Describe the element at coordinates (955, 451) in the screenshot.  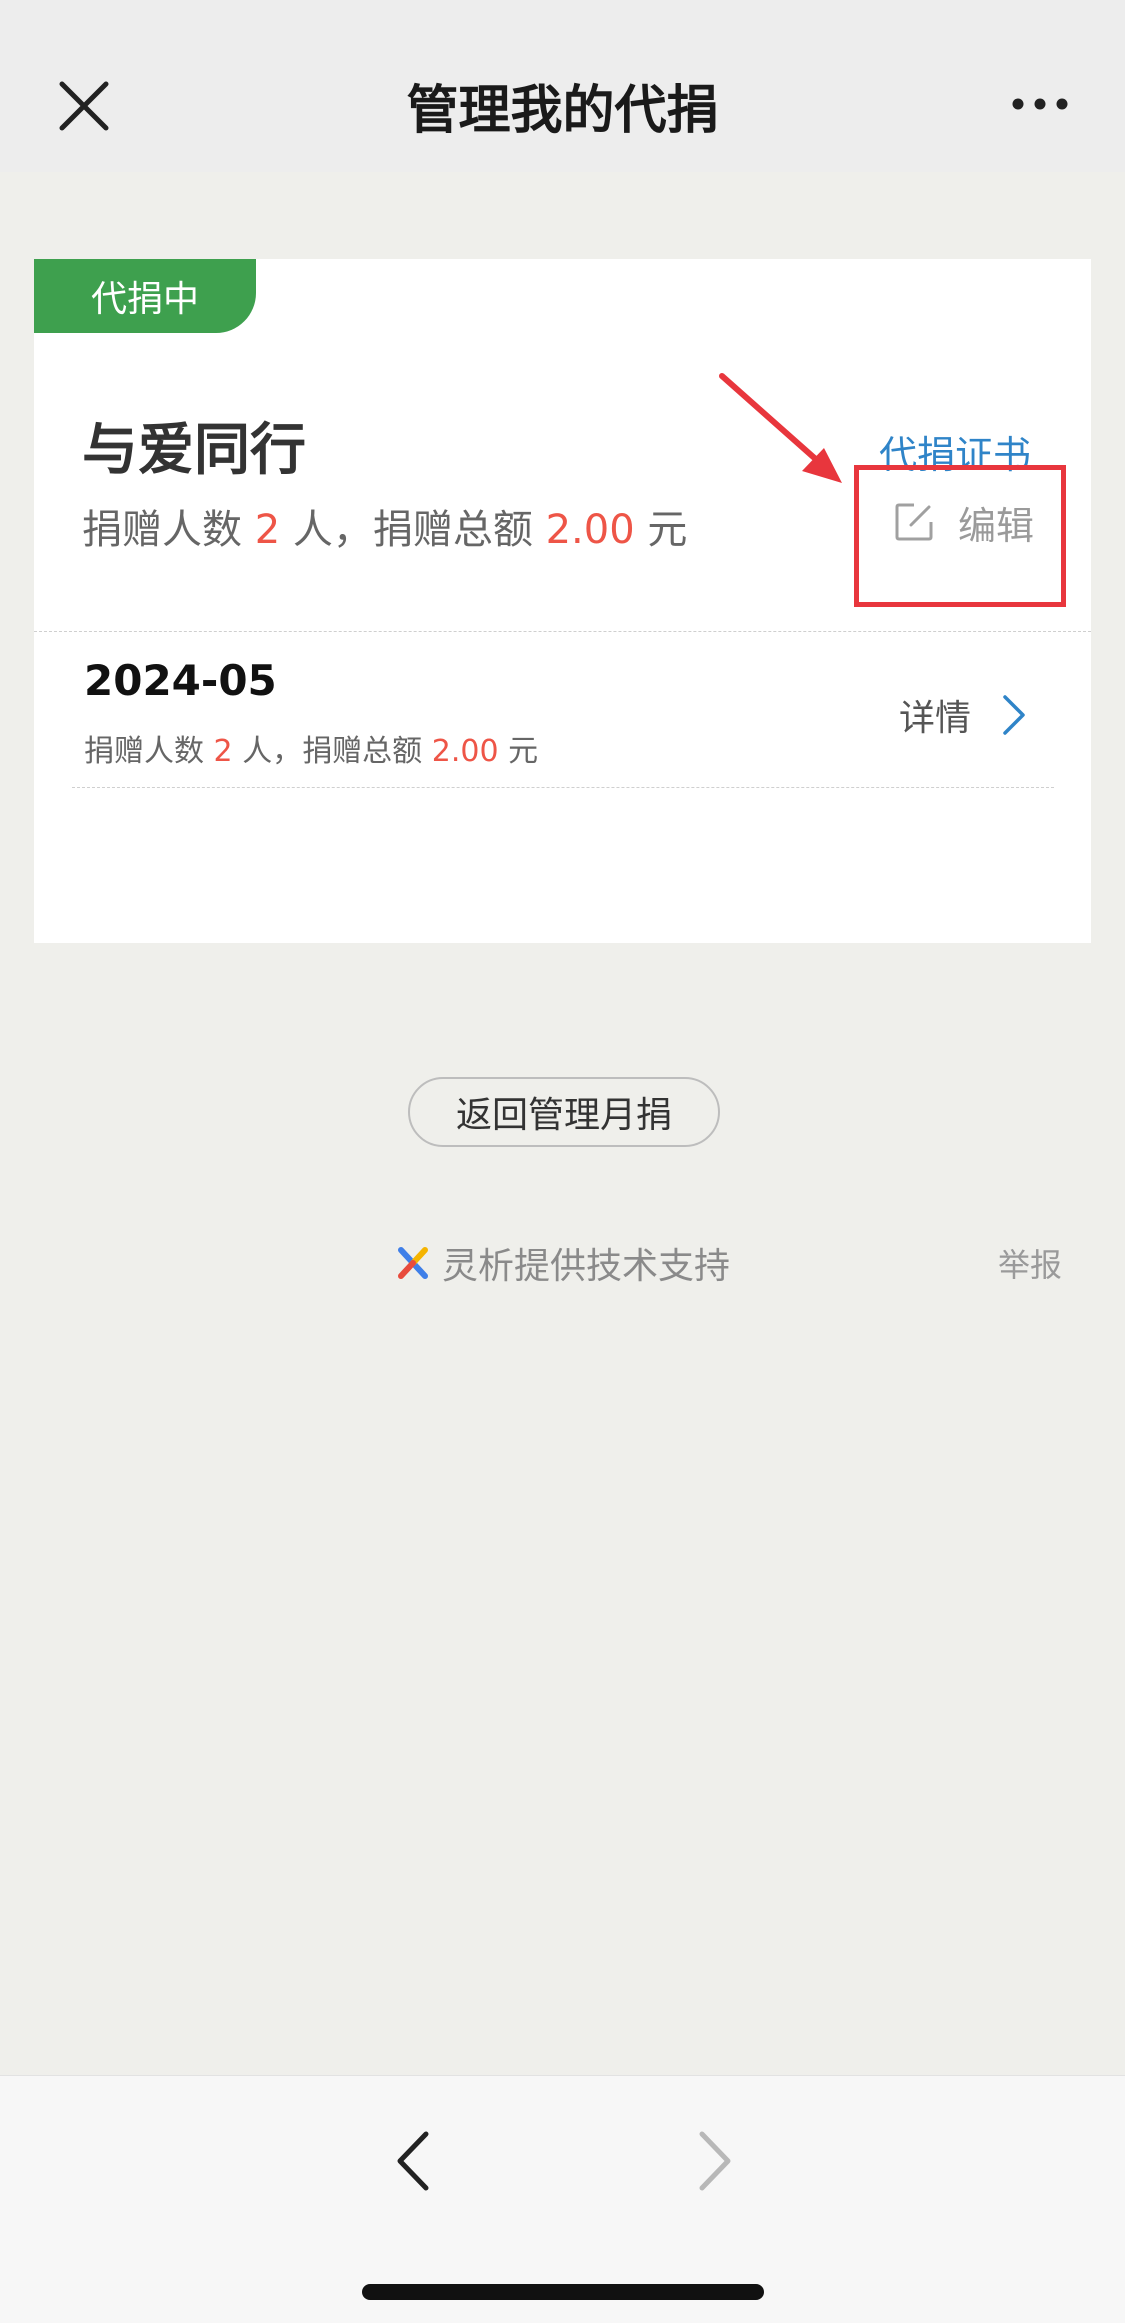
I see `certificate-link: 代捐证书` at that location.